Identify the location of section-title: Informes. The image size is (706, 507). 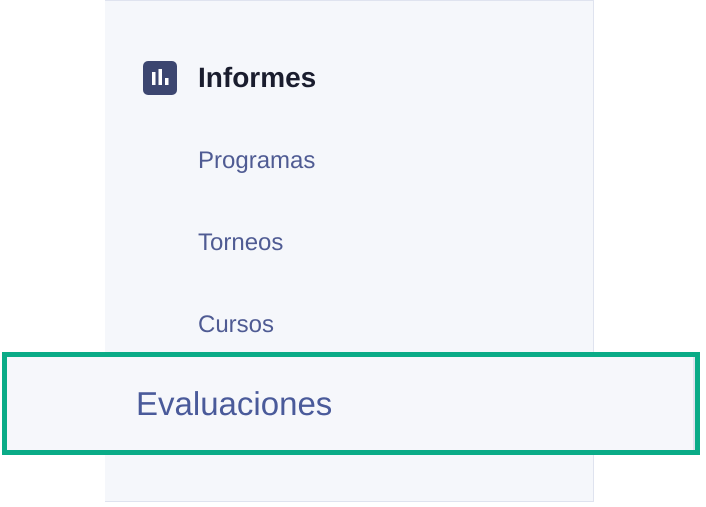
(257, 78).